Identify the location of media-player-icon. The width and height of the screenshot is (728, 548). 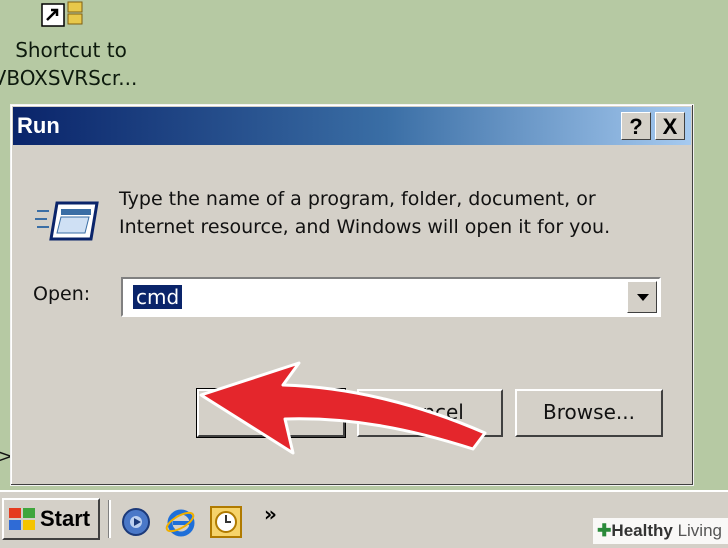
(136, 522).